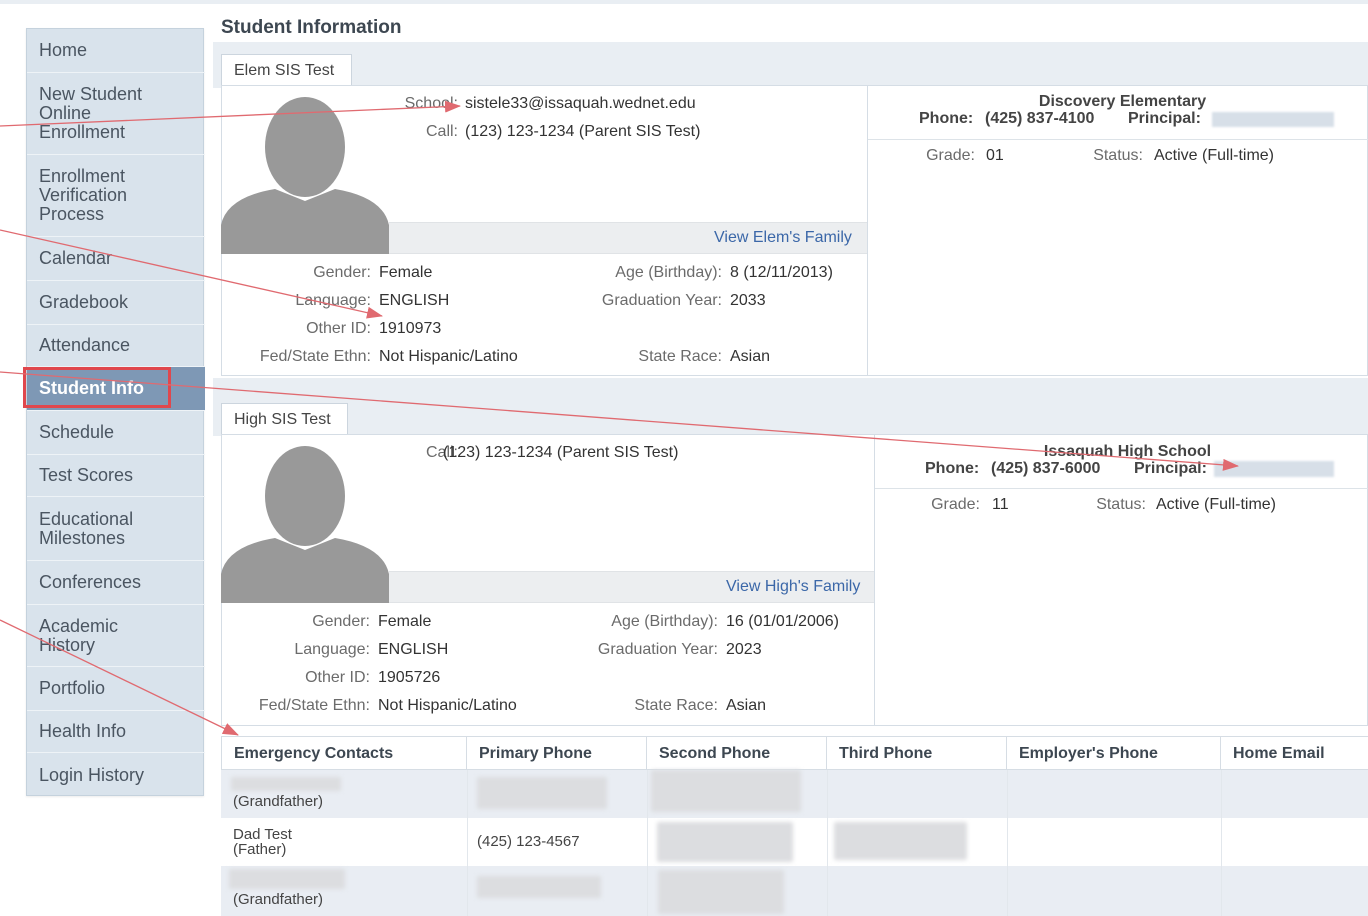  Describe the element at coordinates (580, 103) in the screenshot. I see `school-email-value: sistele33@issaquah.wednet.edu` at that location.